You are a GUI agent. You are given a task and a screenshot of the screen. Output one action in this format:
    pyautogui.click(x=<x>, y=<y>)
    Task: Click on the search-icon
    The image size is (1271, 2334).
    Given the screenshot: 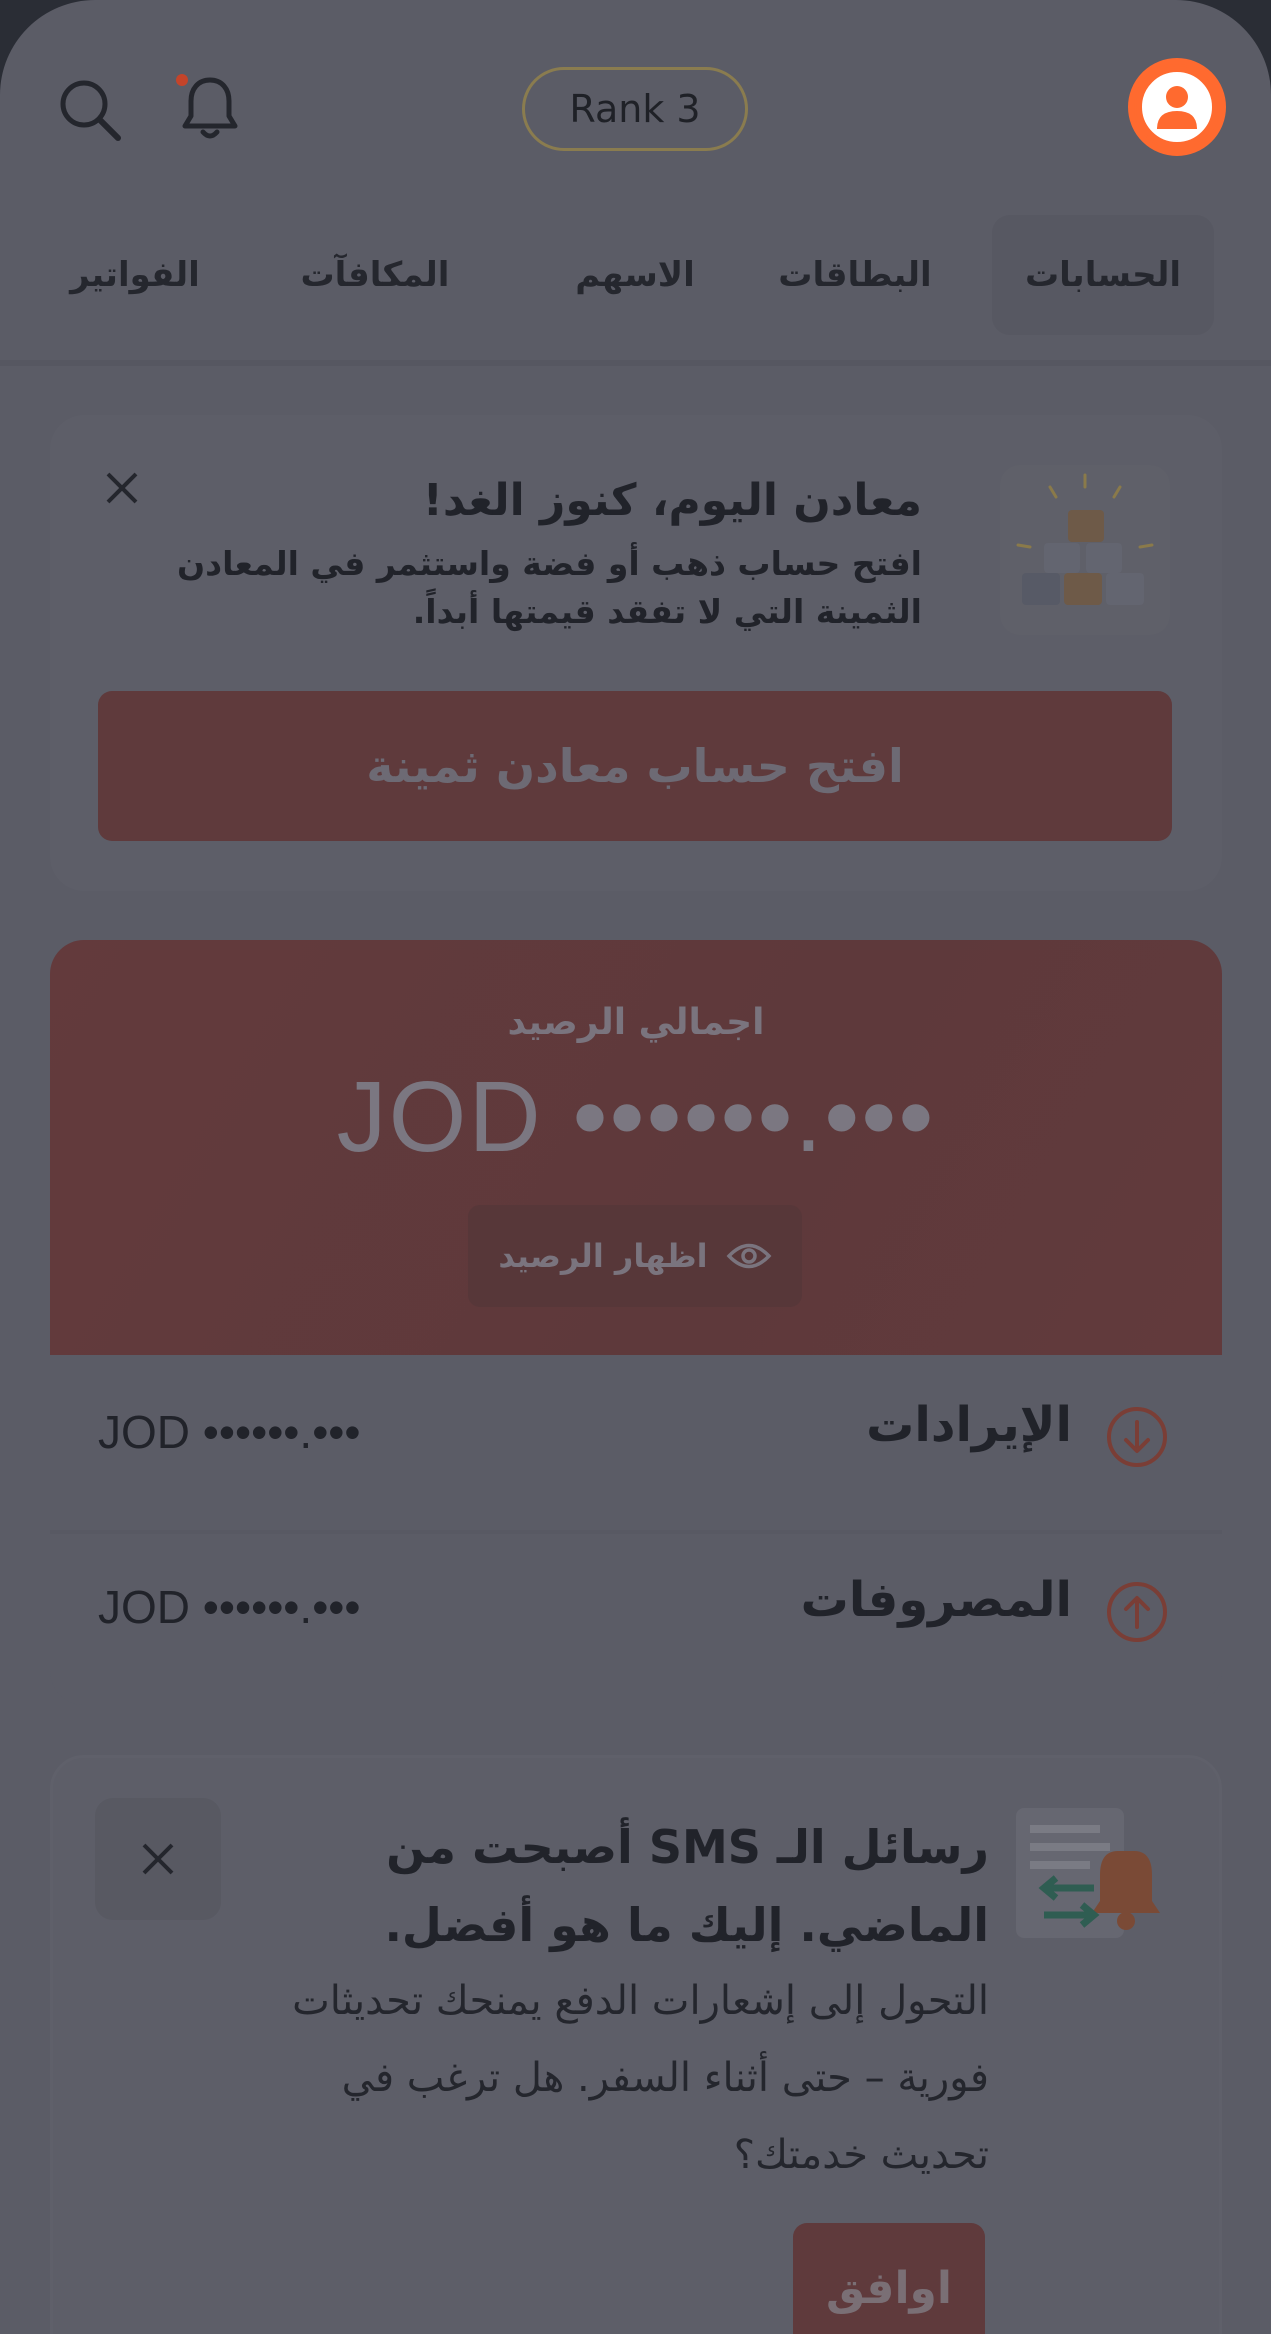 What is the action you would take?
    pyautogui.click(x=90, y=110)
    